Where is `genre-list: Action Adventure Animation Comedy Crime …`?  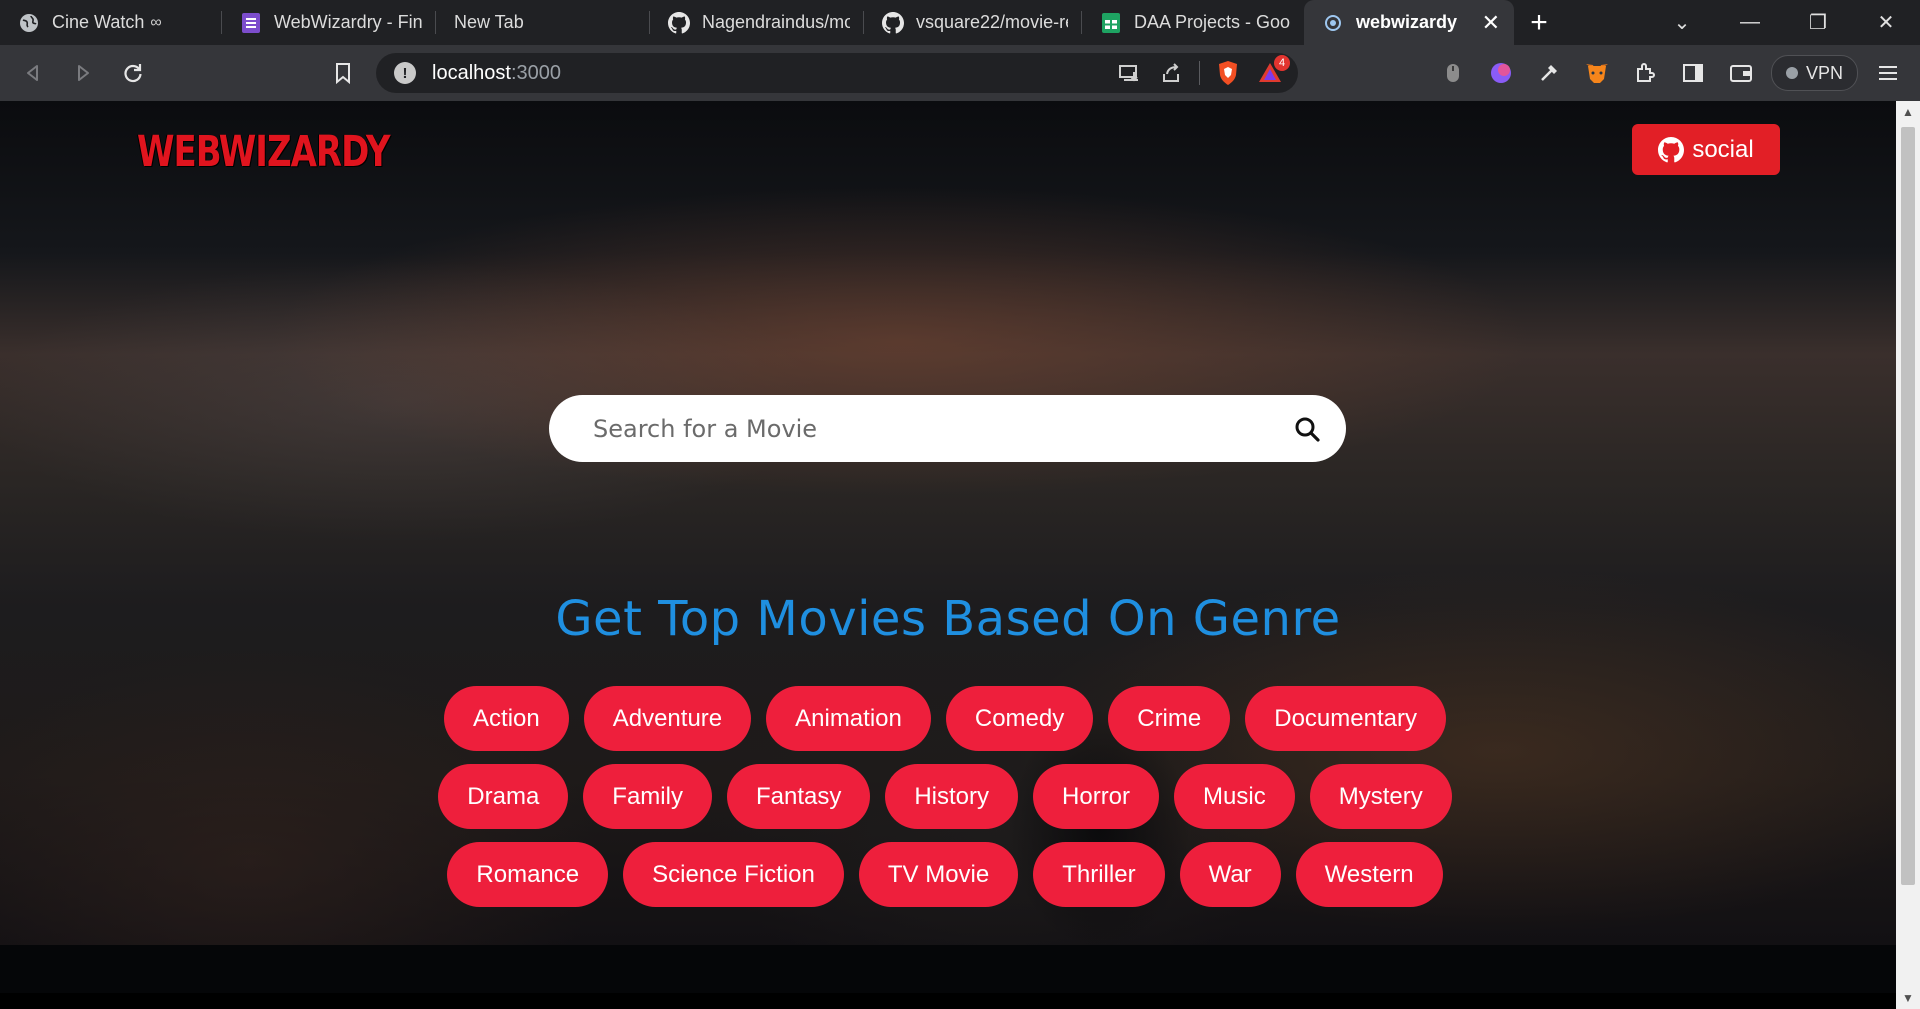
genre-list: Action Adventure Animation Comedy Crime … is located at coordinates (945, 796).